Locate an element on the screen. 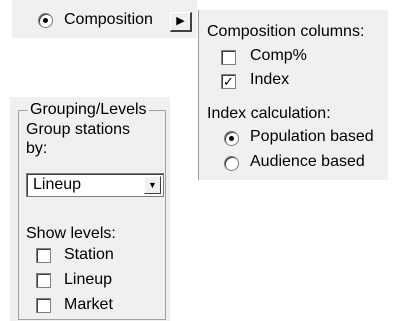  station-level-checkbox is located at coordinates (43, 255).